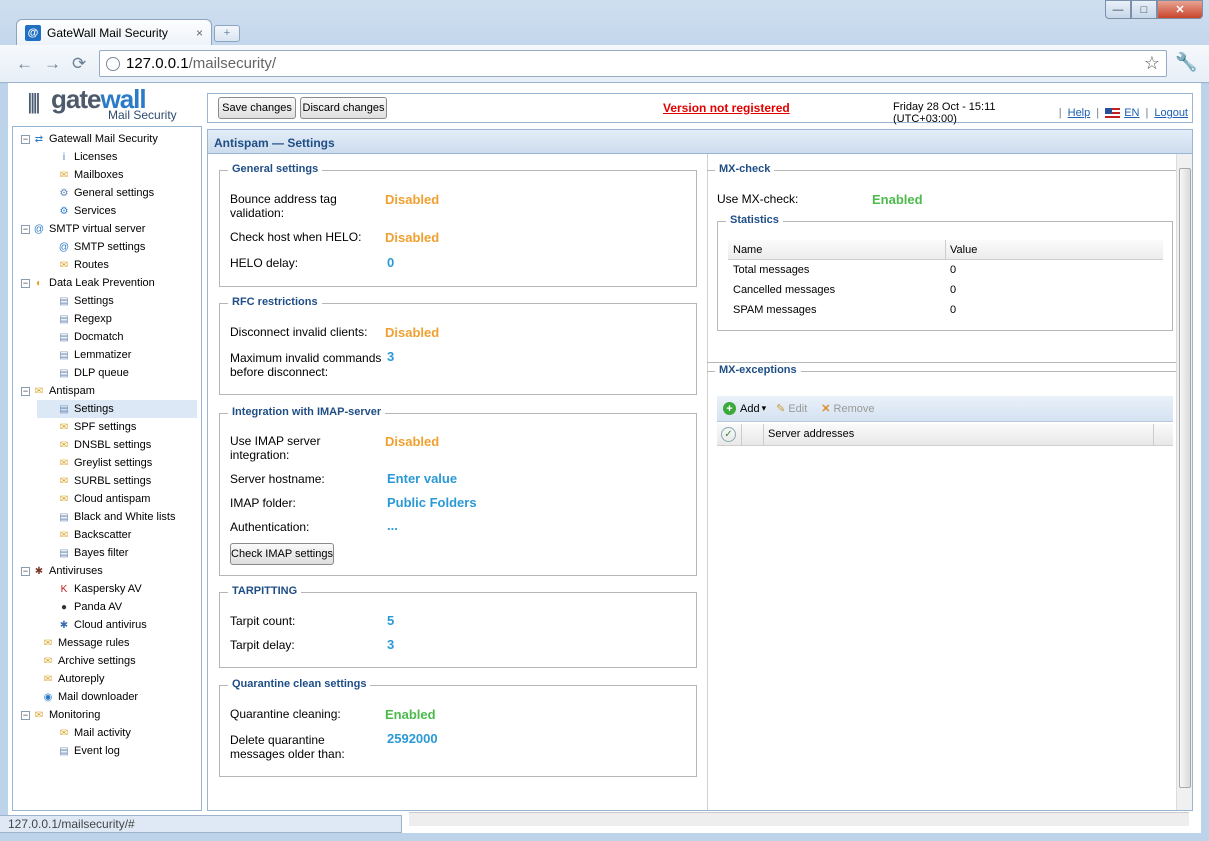 The height and width of the screenshot is (841, 1209). I want to click on sidebar-item-black-and-white-lists: ▤ Black and White lists, so click(106, 517).